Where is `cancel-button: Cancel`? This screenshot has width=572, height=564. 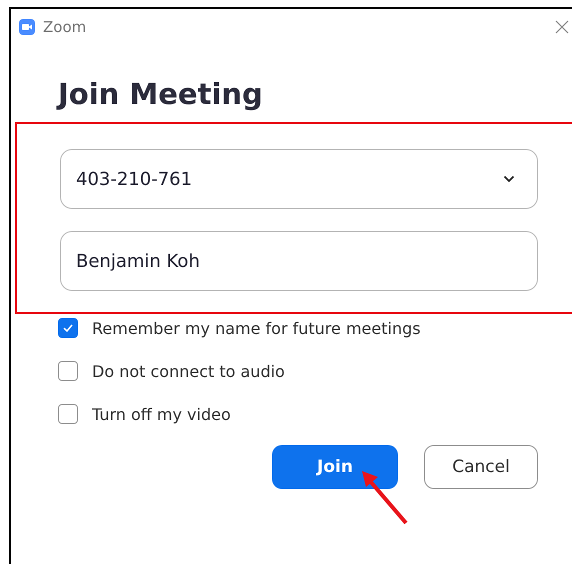 cancel-button: Cancel is located at coordinates (481, 467).